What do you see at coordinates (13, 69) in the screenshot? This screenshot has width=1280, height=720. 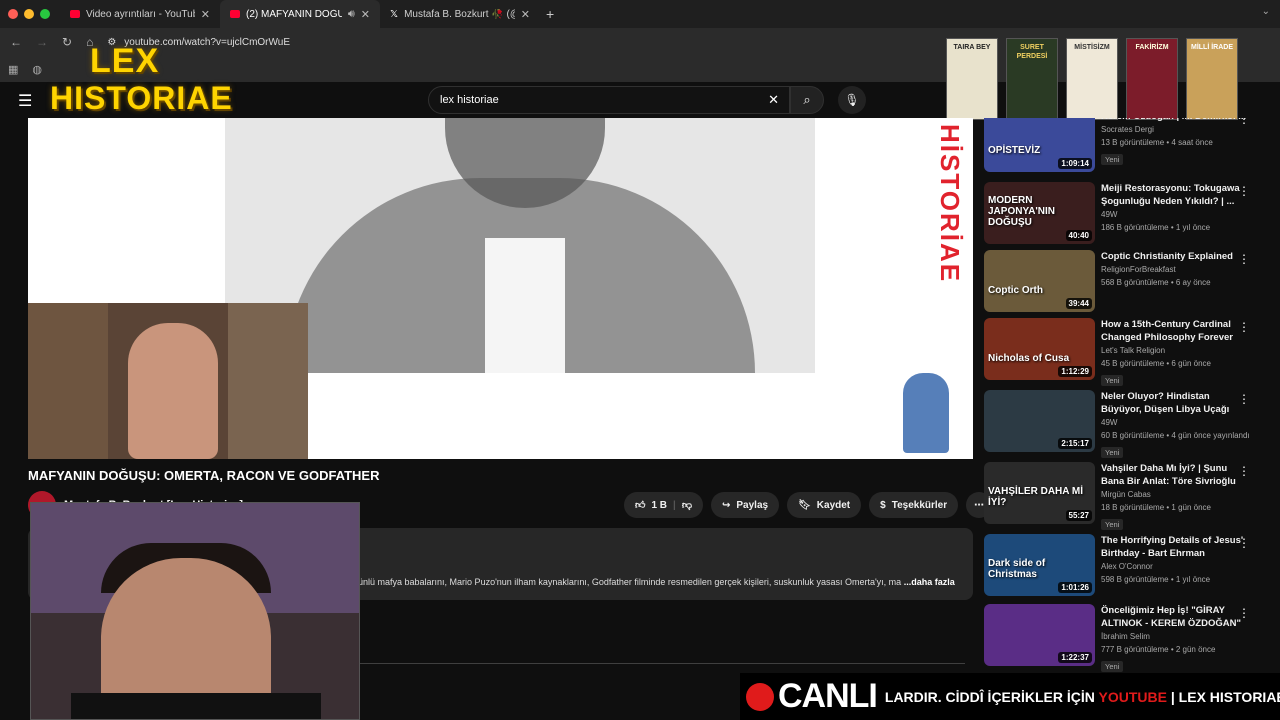 I see `apps-grid-icon: ▦` at bounding box center [13, 69].